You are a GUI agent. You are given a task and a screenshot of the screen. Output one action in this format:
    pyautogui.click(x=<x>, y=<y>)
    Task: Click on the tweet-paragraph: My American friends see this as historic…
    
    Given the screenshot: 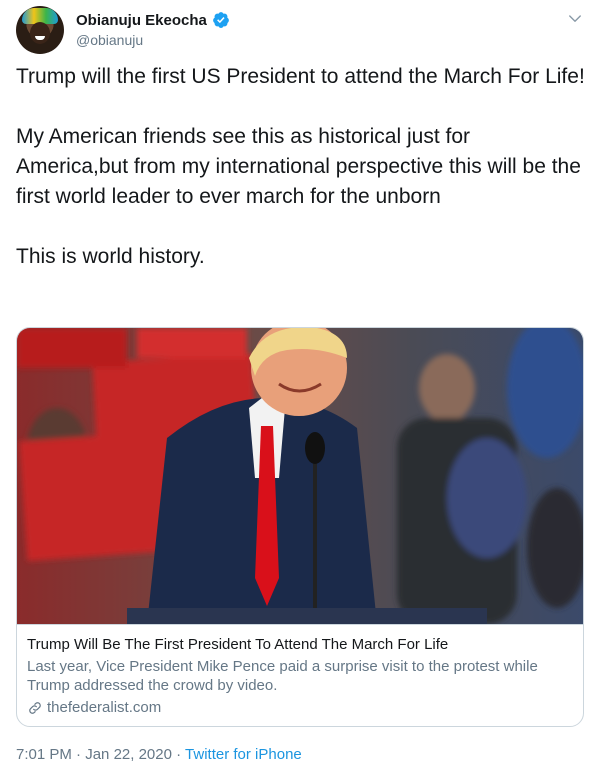 What is the action you would take?
    pyautogui.click(x=298, y=166)
    